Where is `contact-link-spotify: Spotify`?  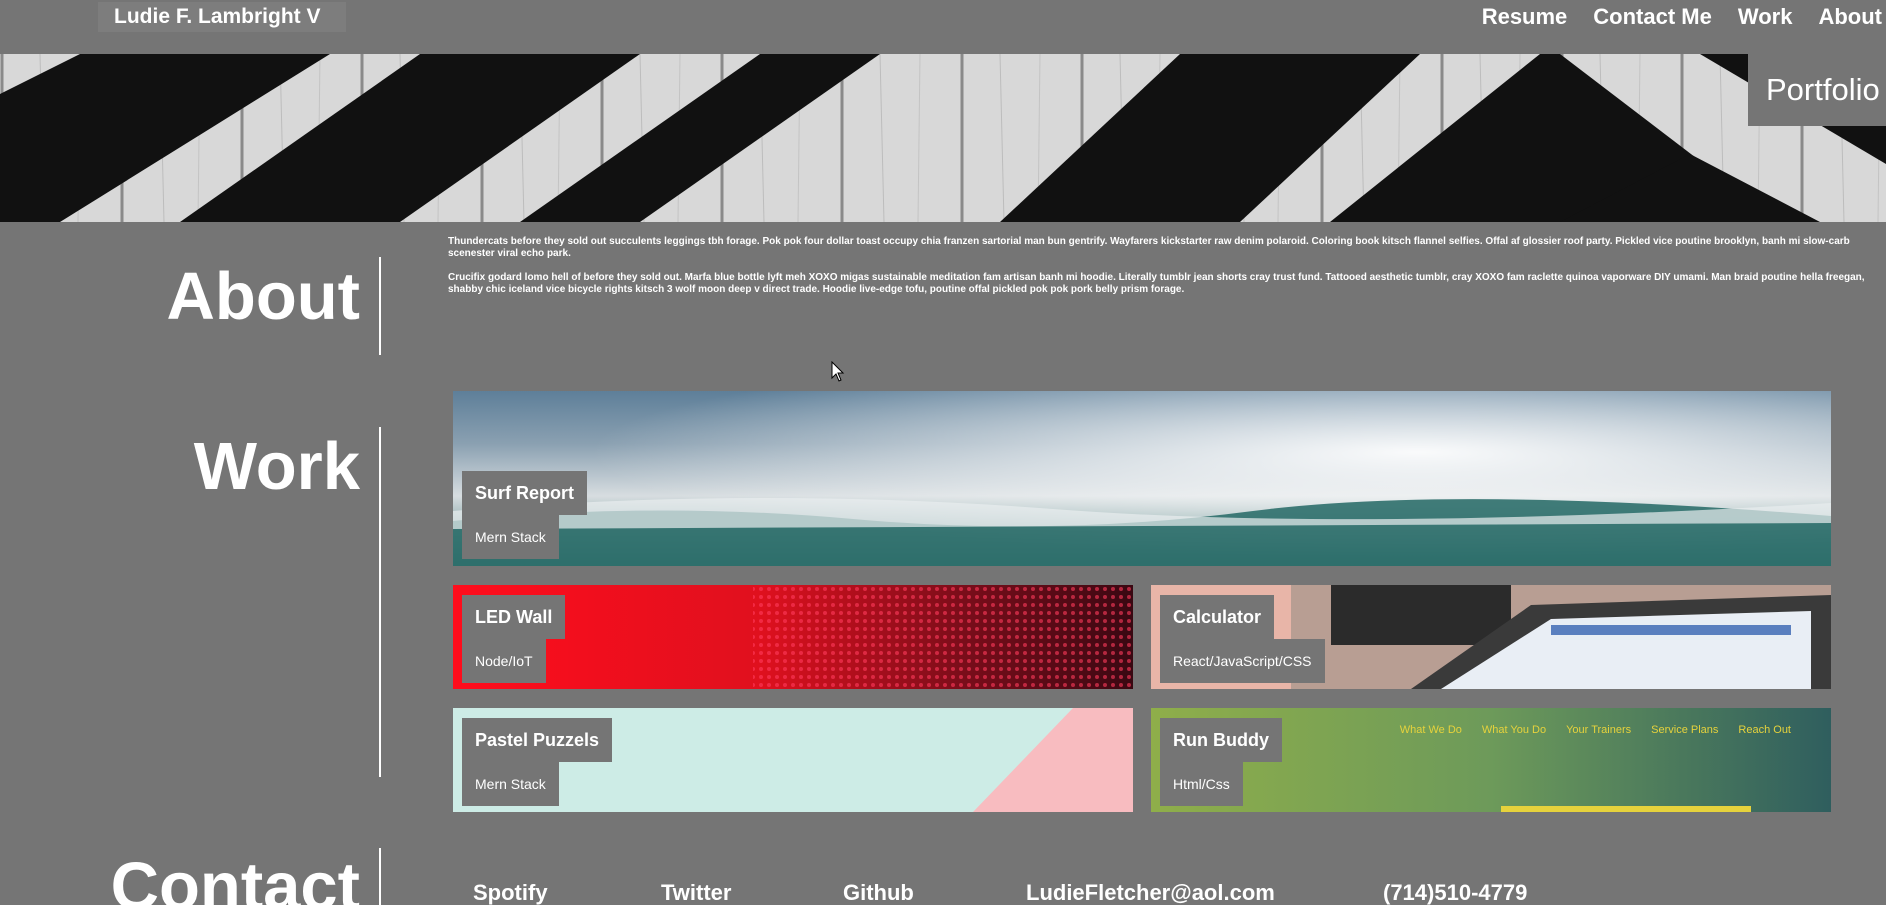 contact-link-spotify: Spotify is located at coordinates (510, 892).